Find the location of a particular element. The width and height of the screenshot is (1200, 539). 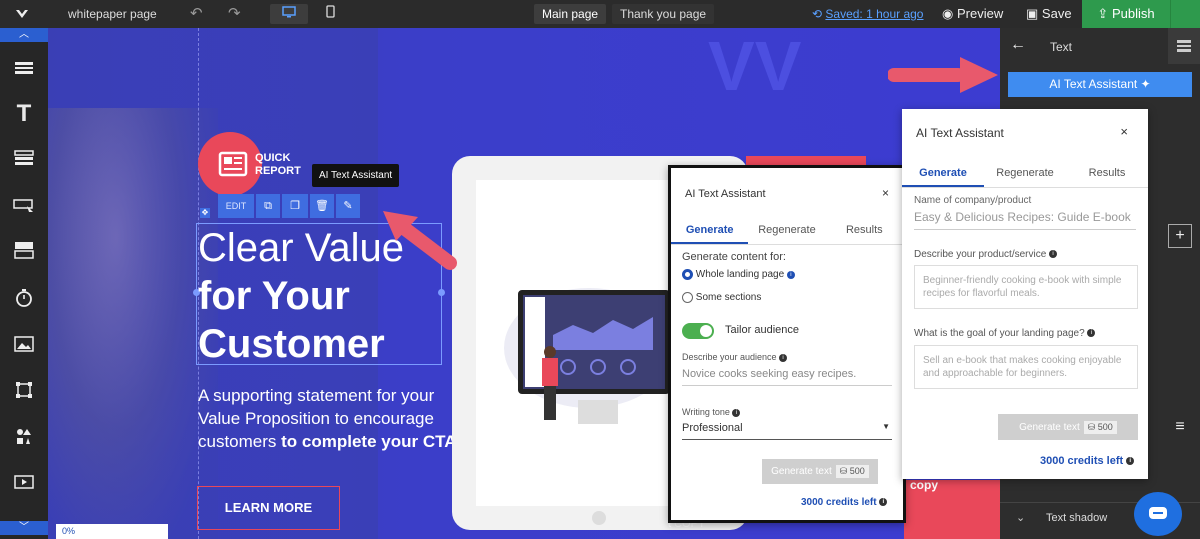

newspaper-icon is located at coordinates (233, 164).